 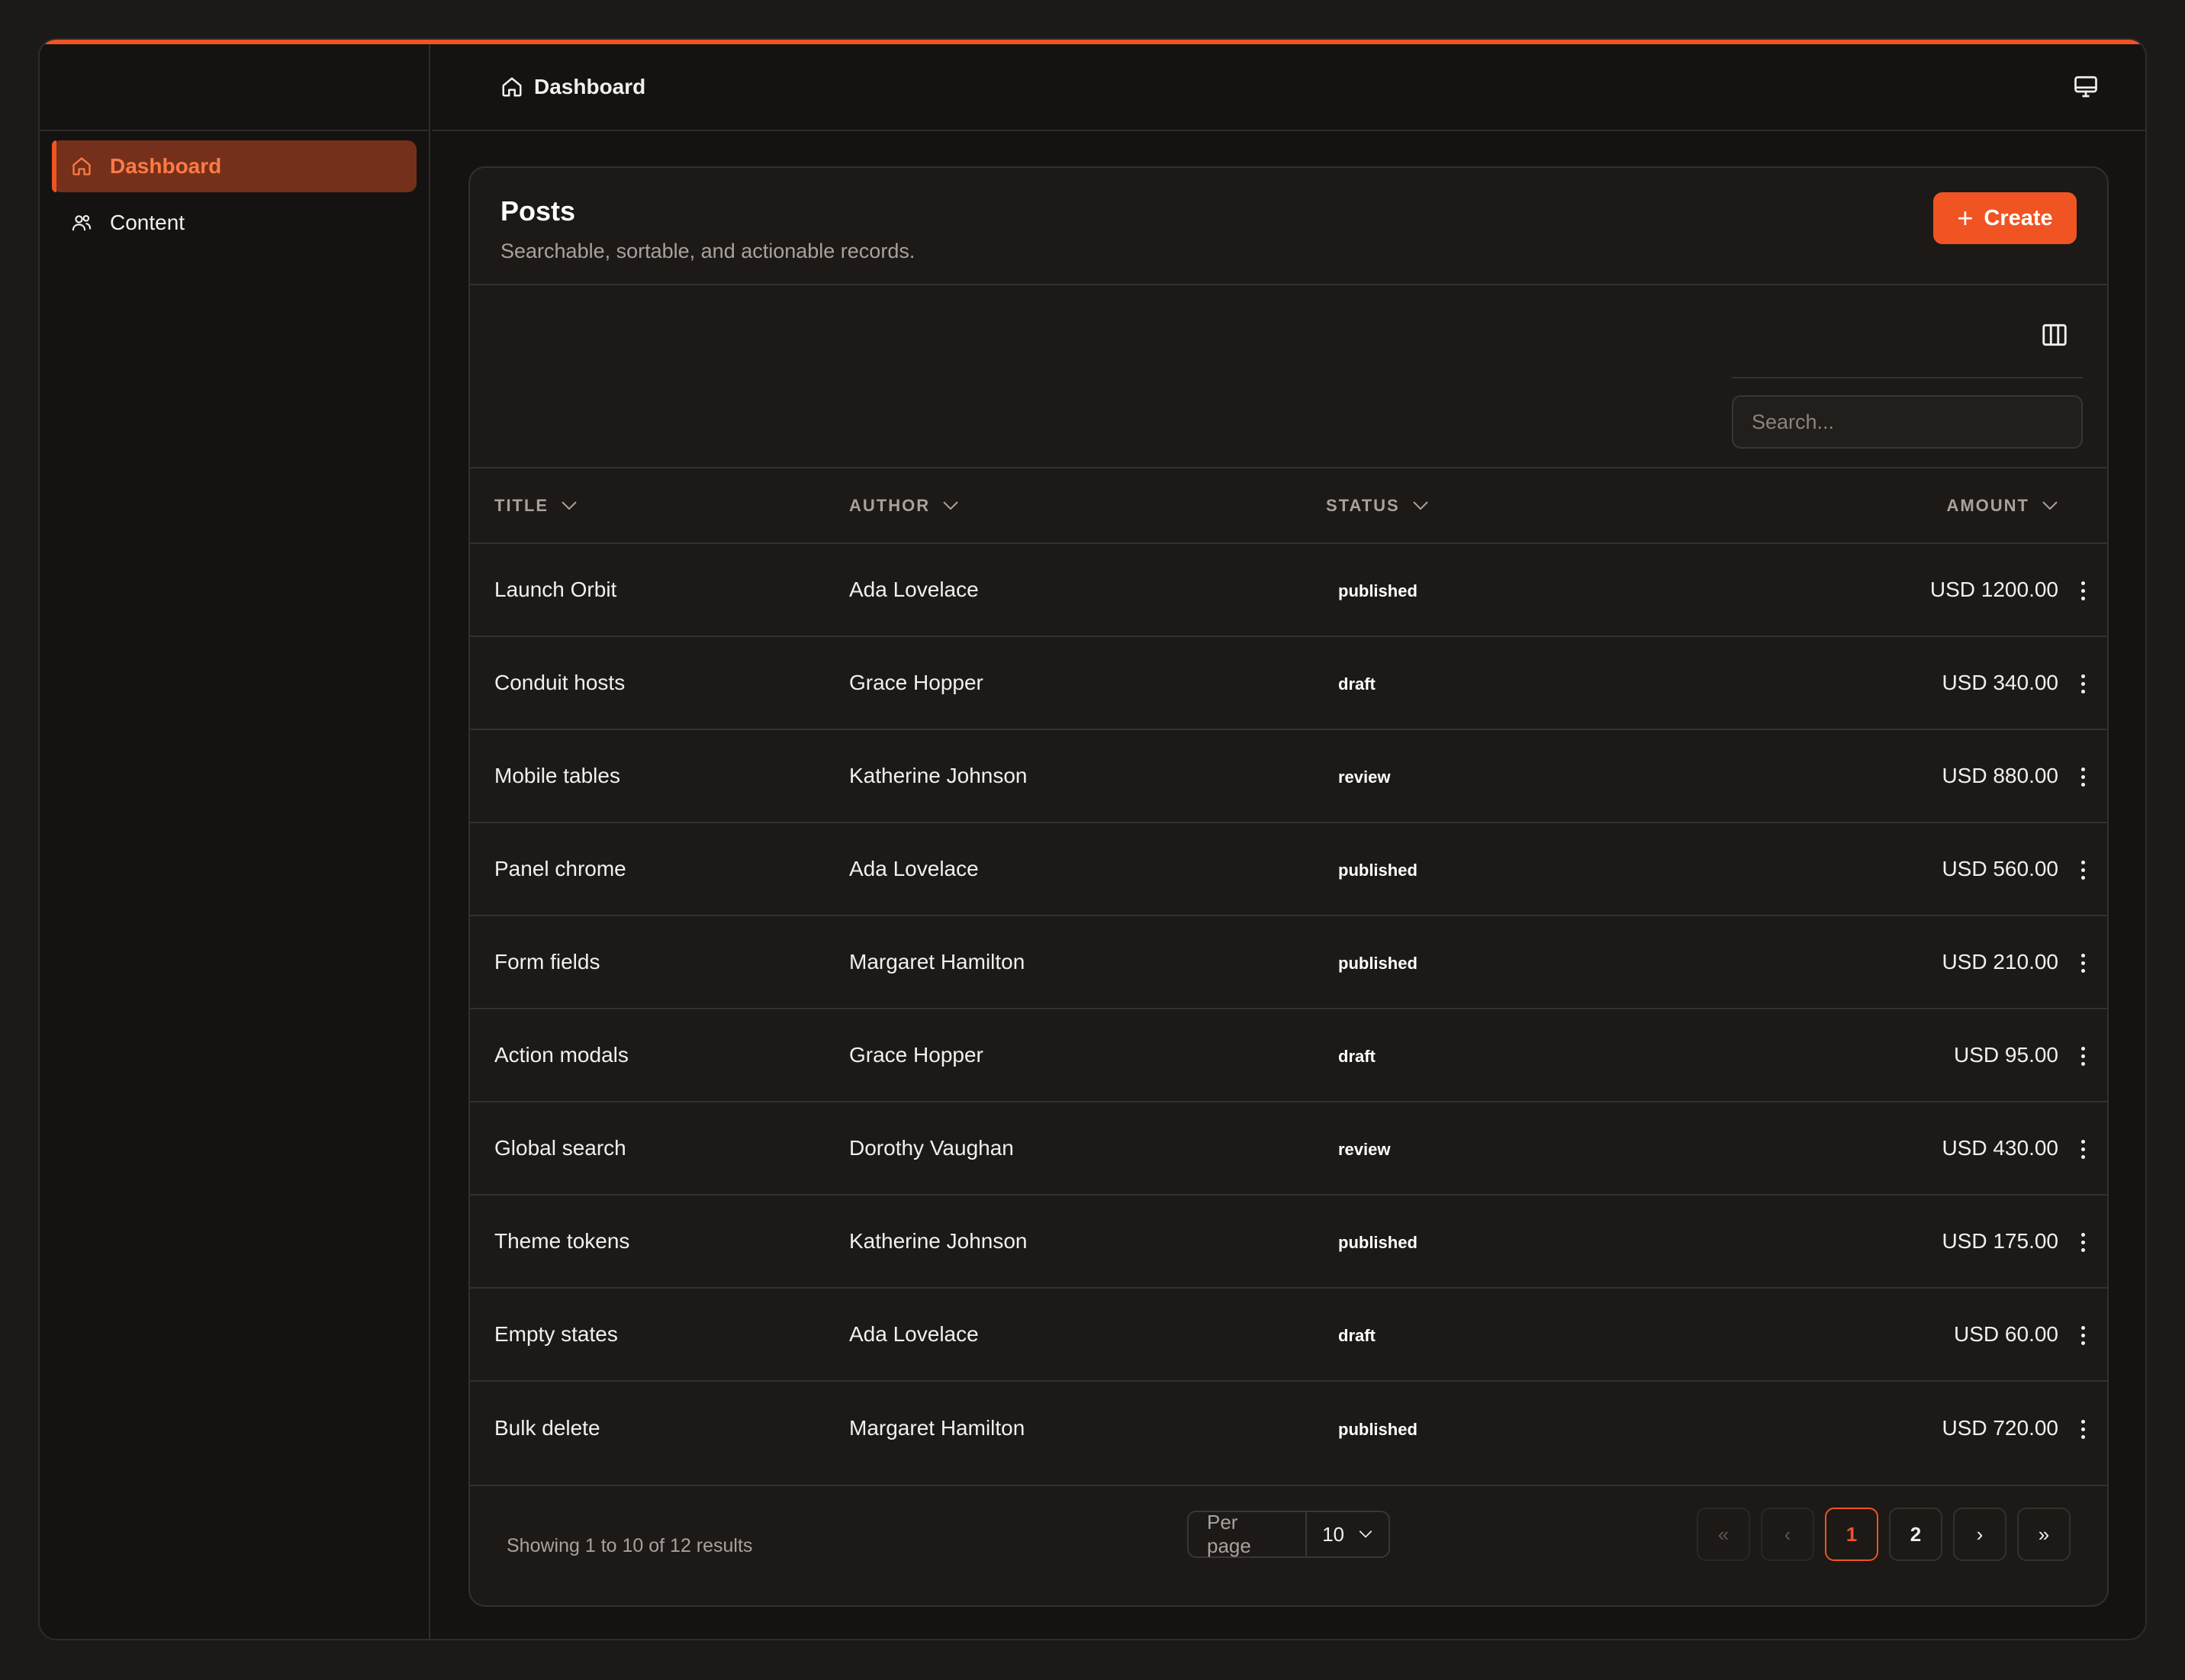 I want to click on cell-amount: USD 880.00, so click(x=2000, y=776).